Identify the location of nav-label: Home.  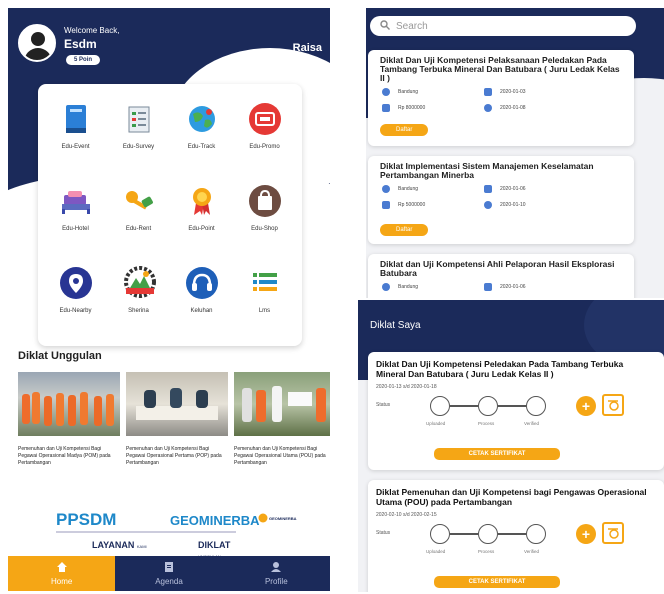
(61, 581).